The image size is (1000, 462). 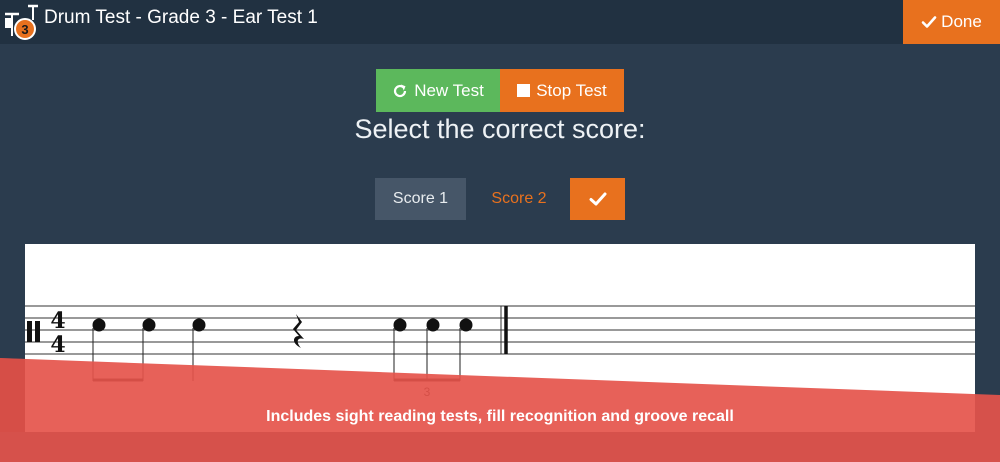 I want to click on page-title: Drum Test - Grade 3 - Ear Test 1, so click(x=181, y=17).